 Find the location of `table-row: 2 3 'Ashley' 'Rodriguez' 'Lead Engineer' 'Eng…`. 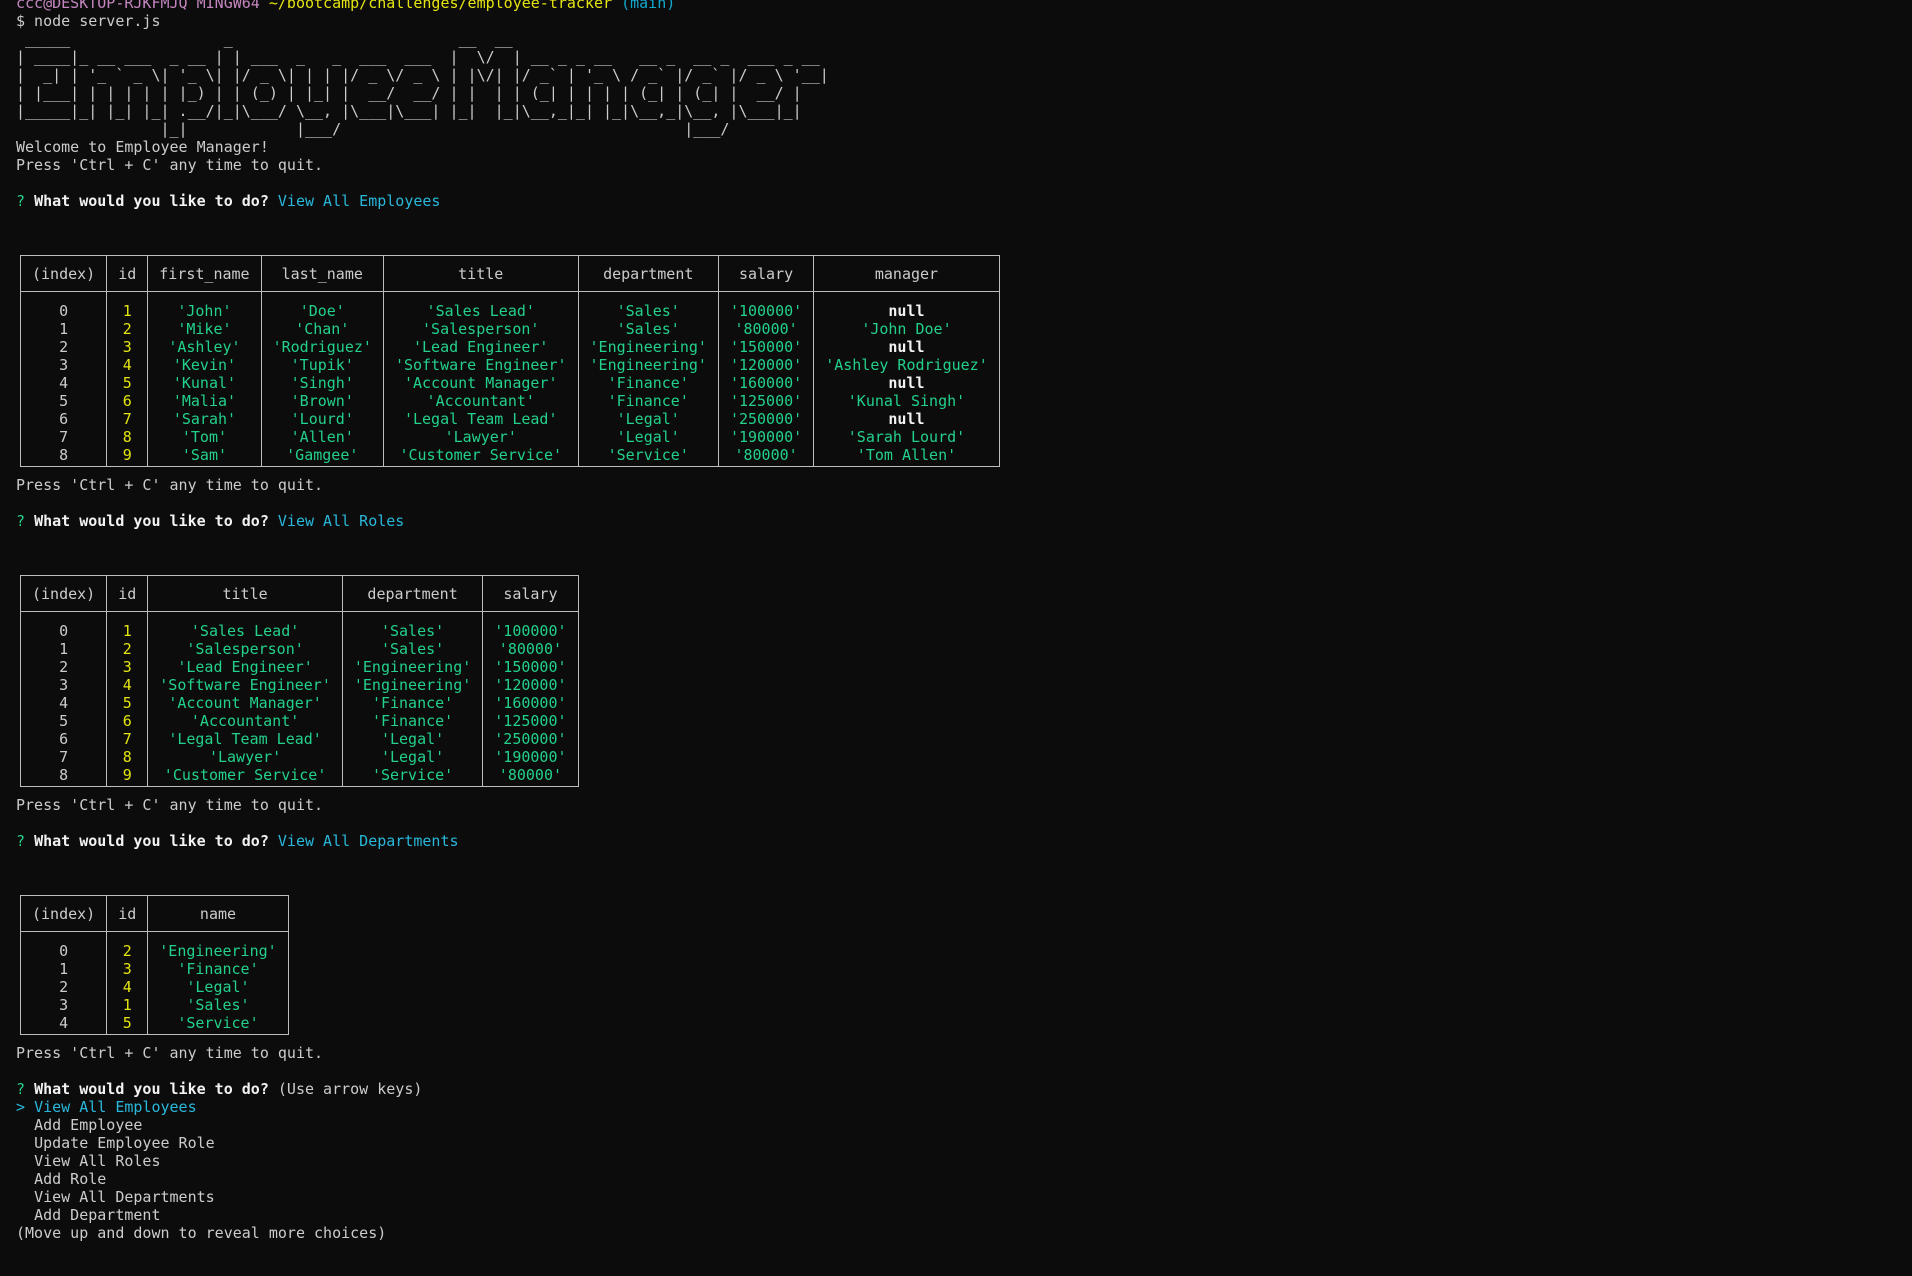

table-row: 2 3 'Ashley' 'Rodriguez' 'Lead Engineer' 'Eng… is located at coordinates (509, 347).